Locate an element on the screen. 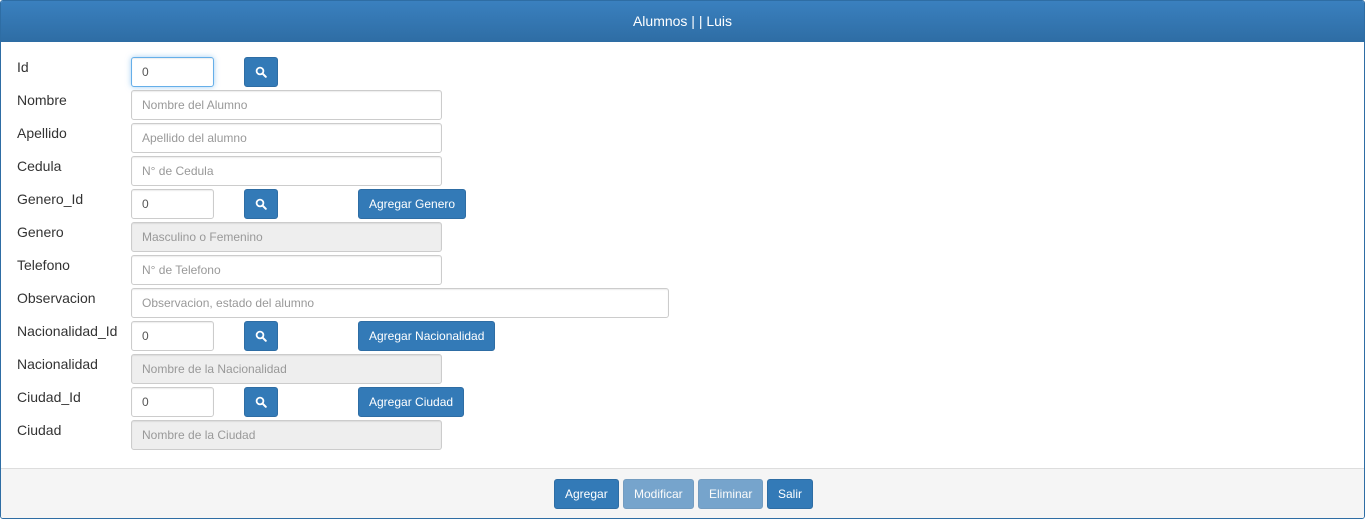 The width and height of the screenshot is (1365, 520). search-genero-button is located at coordinates (261, 204).